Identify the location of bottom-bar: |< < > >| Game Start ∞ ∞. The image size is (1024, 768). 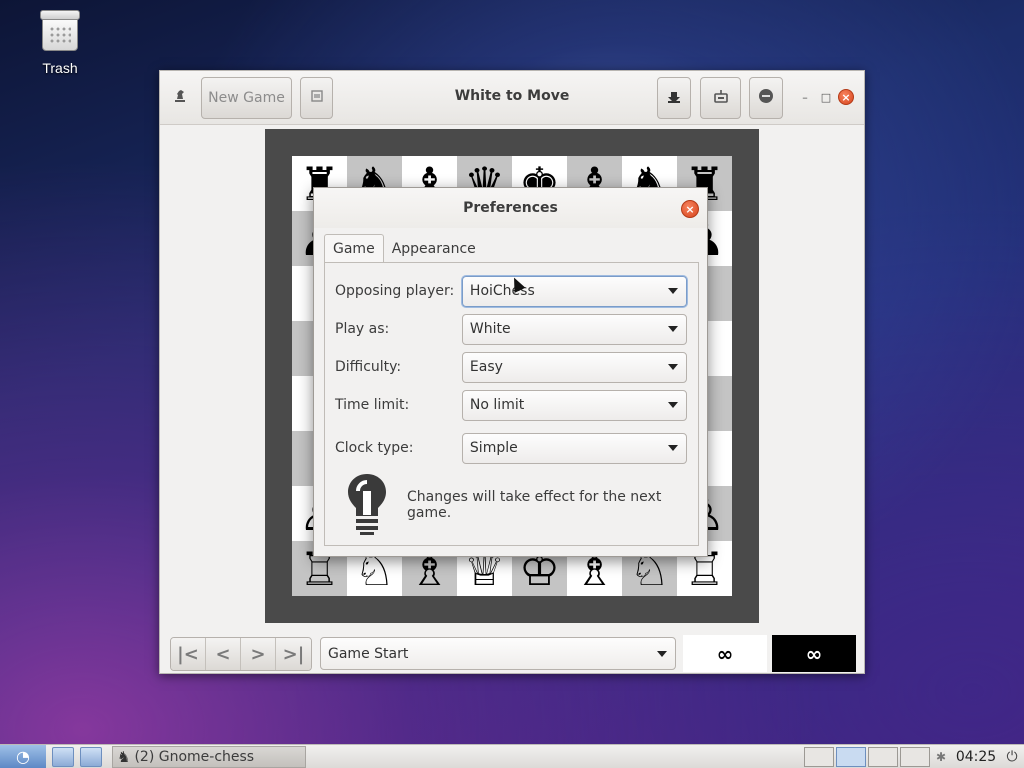
(512, 653).